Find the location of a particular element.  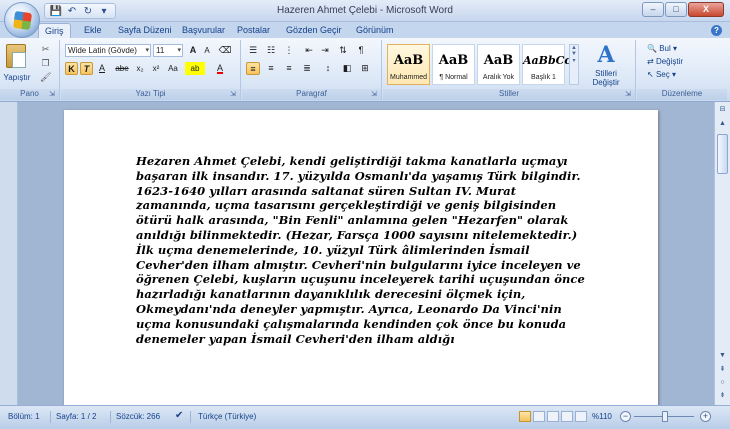

style-no-spacing: AaB Aralık Yok is located at coordinates (498, 64).